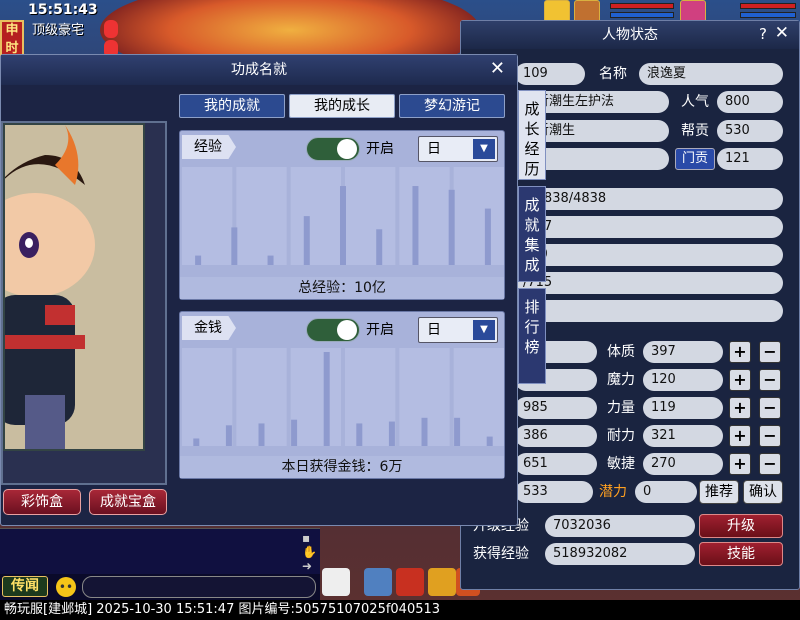 The height and width of the screenshot is (620, 800). I want to click on window-title: 功成名就, so click(259, 70).